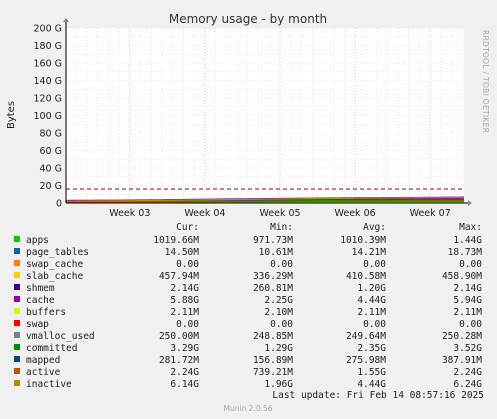 This screenshot has width=497, height=419. Describe the element at coordinates (47, 46) in the screenshot. I see `y-tick-label: 180 G` at that location.